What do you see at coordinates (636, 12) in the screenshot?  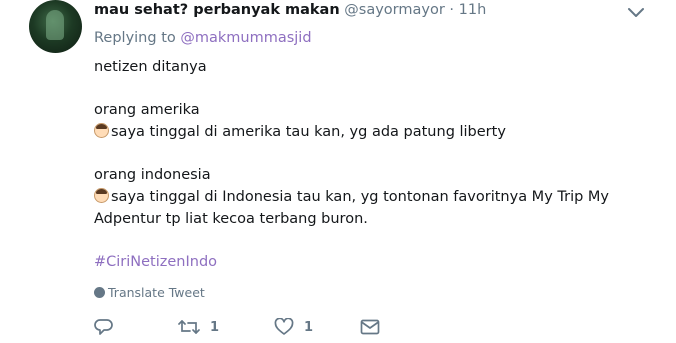 I see `chevron-down-icon` at bounding box center [636, 12].